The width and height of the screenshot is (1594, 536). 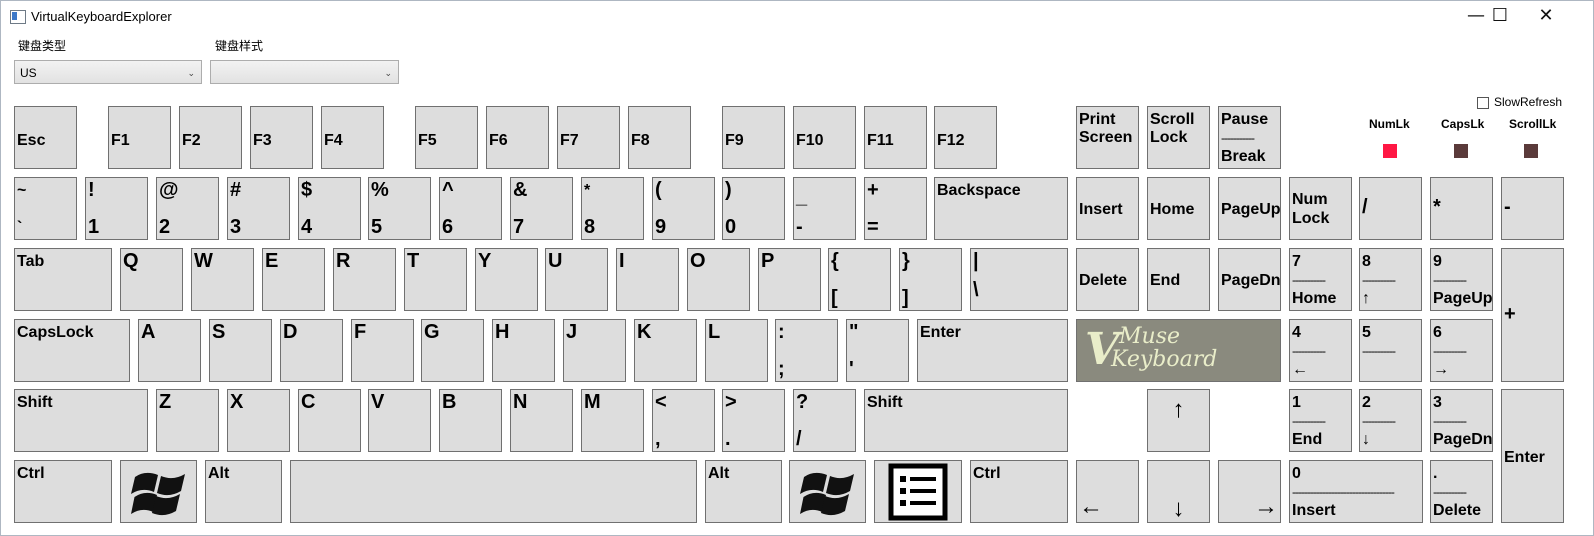 What do you see at coordinates (506, 279) in the screenshot?
I see `key-y: Y` at bounding box center [506, 279].